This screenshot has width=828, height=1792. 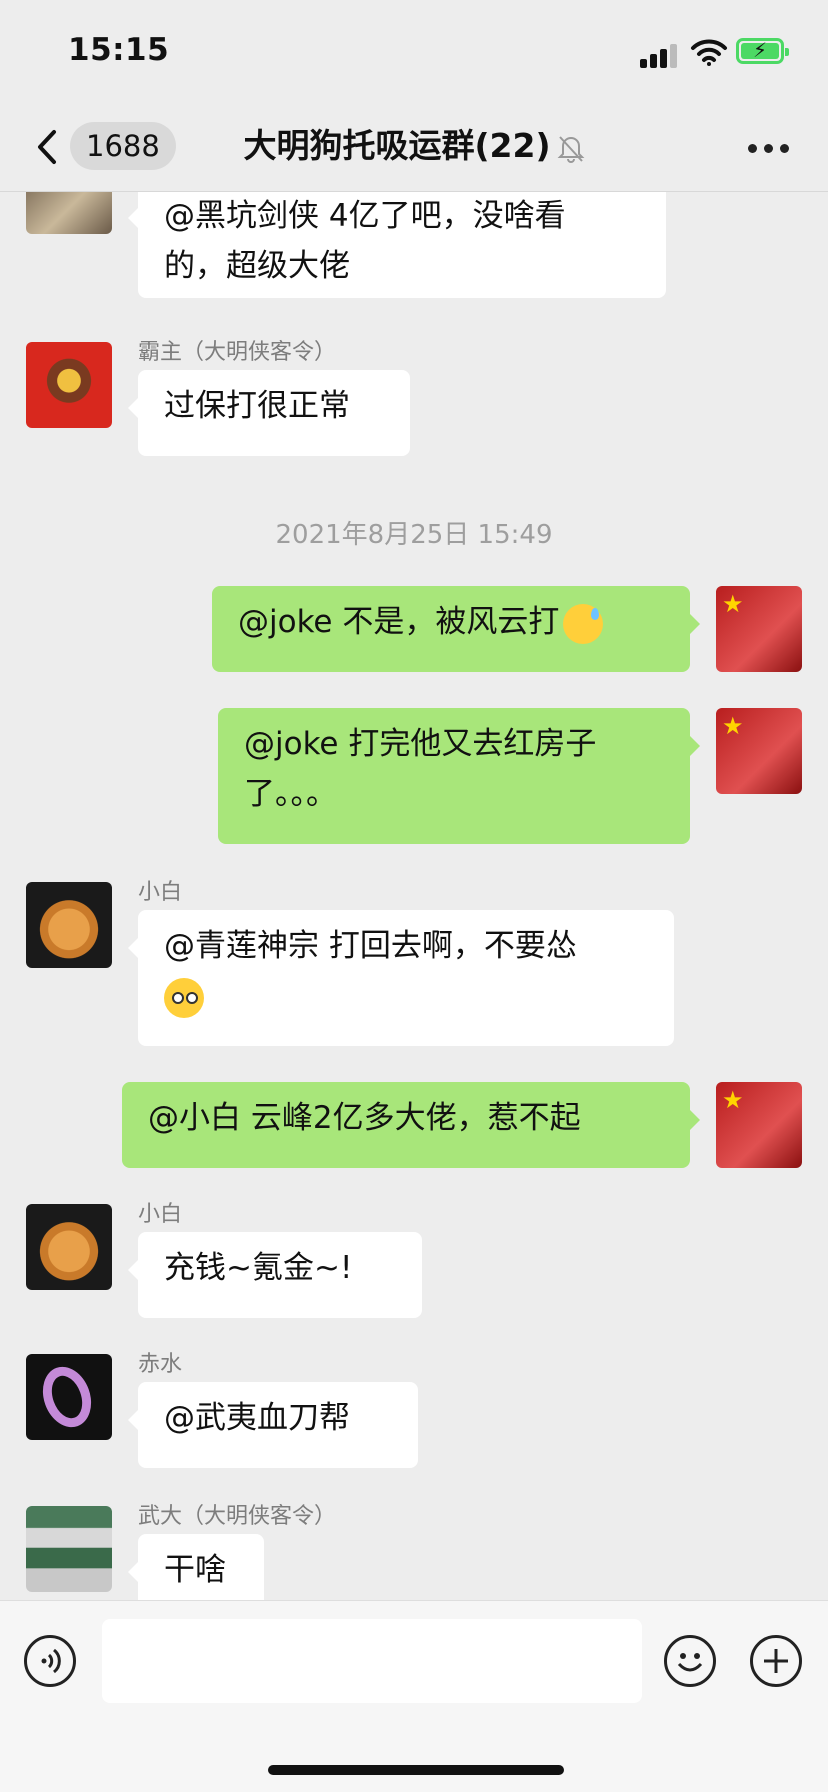 What do you see at coordinates (290, 794) in the screenshot?
I see `message-text: 了。。。` at bounding box center [290, 794].